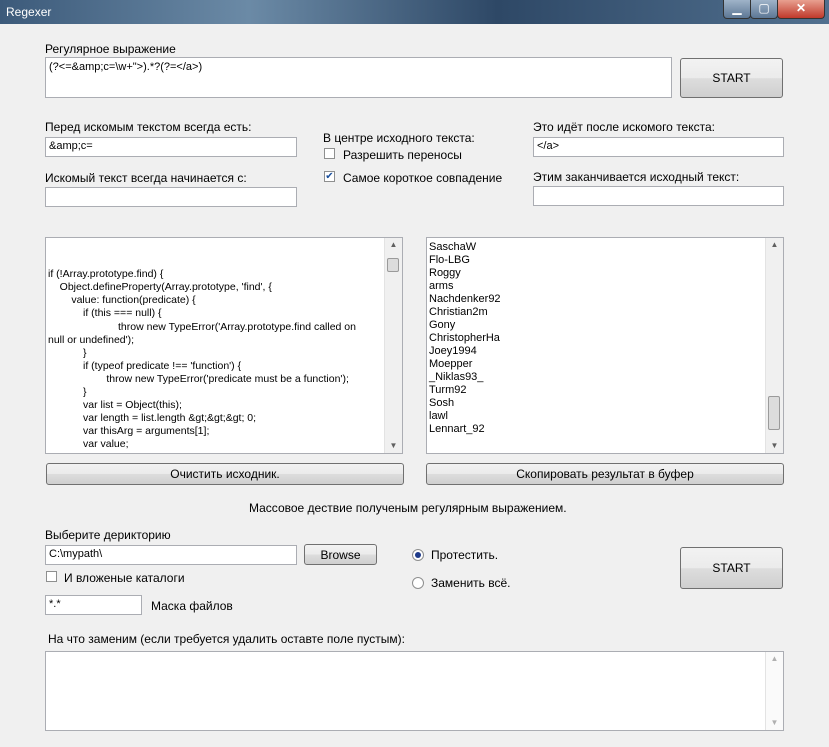 Image resolution: width=829 pixels, height=747 pixels. Describe the element at coordinates (458, 312) in the screenshot. I see `result-item: Christian2m` at that location.